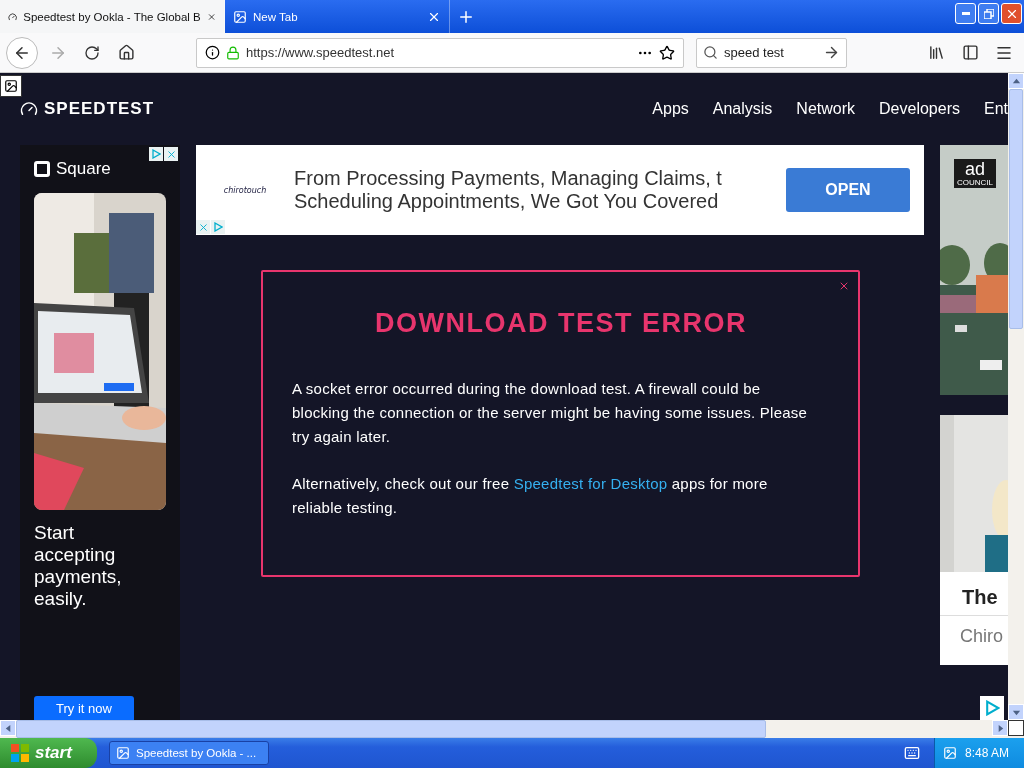  I want to click on ad-text: From Processing Payments, Managing Claims, t, so click(508, 178).